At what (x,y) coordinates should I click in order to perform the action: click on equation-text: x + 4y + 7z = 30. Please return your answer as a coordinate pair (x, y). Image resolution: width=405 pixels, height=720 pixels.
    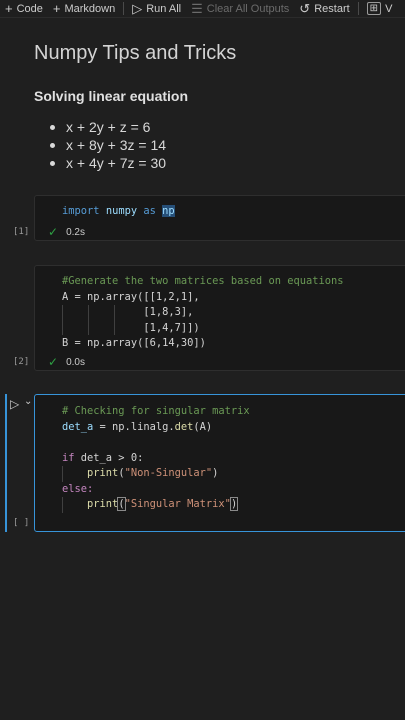
    Looking at the image, I should click on (116, 163).